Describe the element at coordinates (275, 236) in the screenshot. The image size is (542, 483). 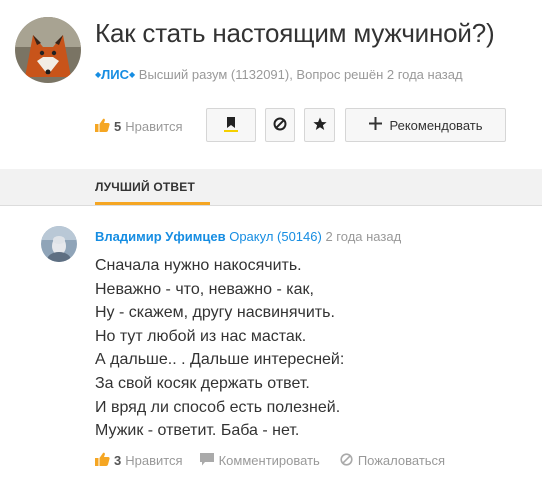
I see `answer-author-rank: Оракул (50146)` at that location.